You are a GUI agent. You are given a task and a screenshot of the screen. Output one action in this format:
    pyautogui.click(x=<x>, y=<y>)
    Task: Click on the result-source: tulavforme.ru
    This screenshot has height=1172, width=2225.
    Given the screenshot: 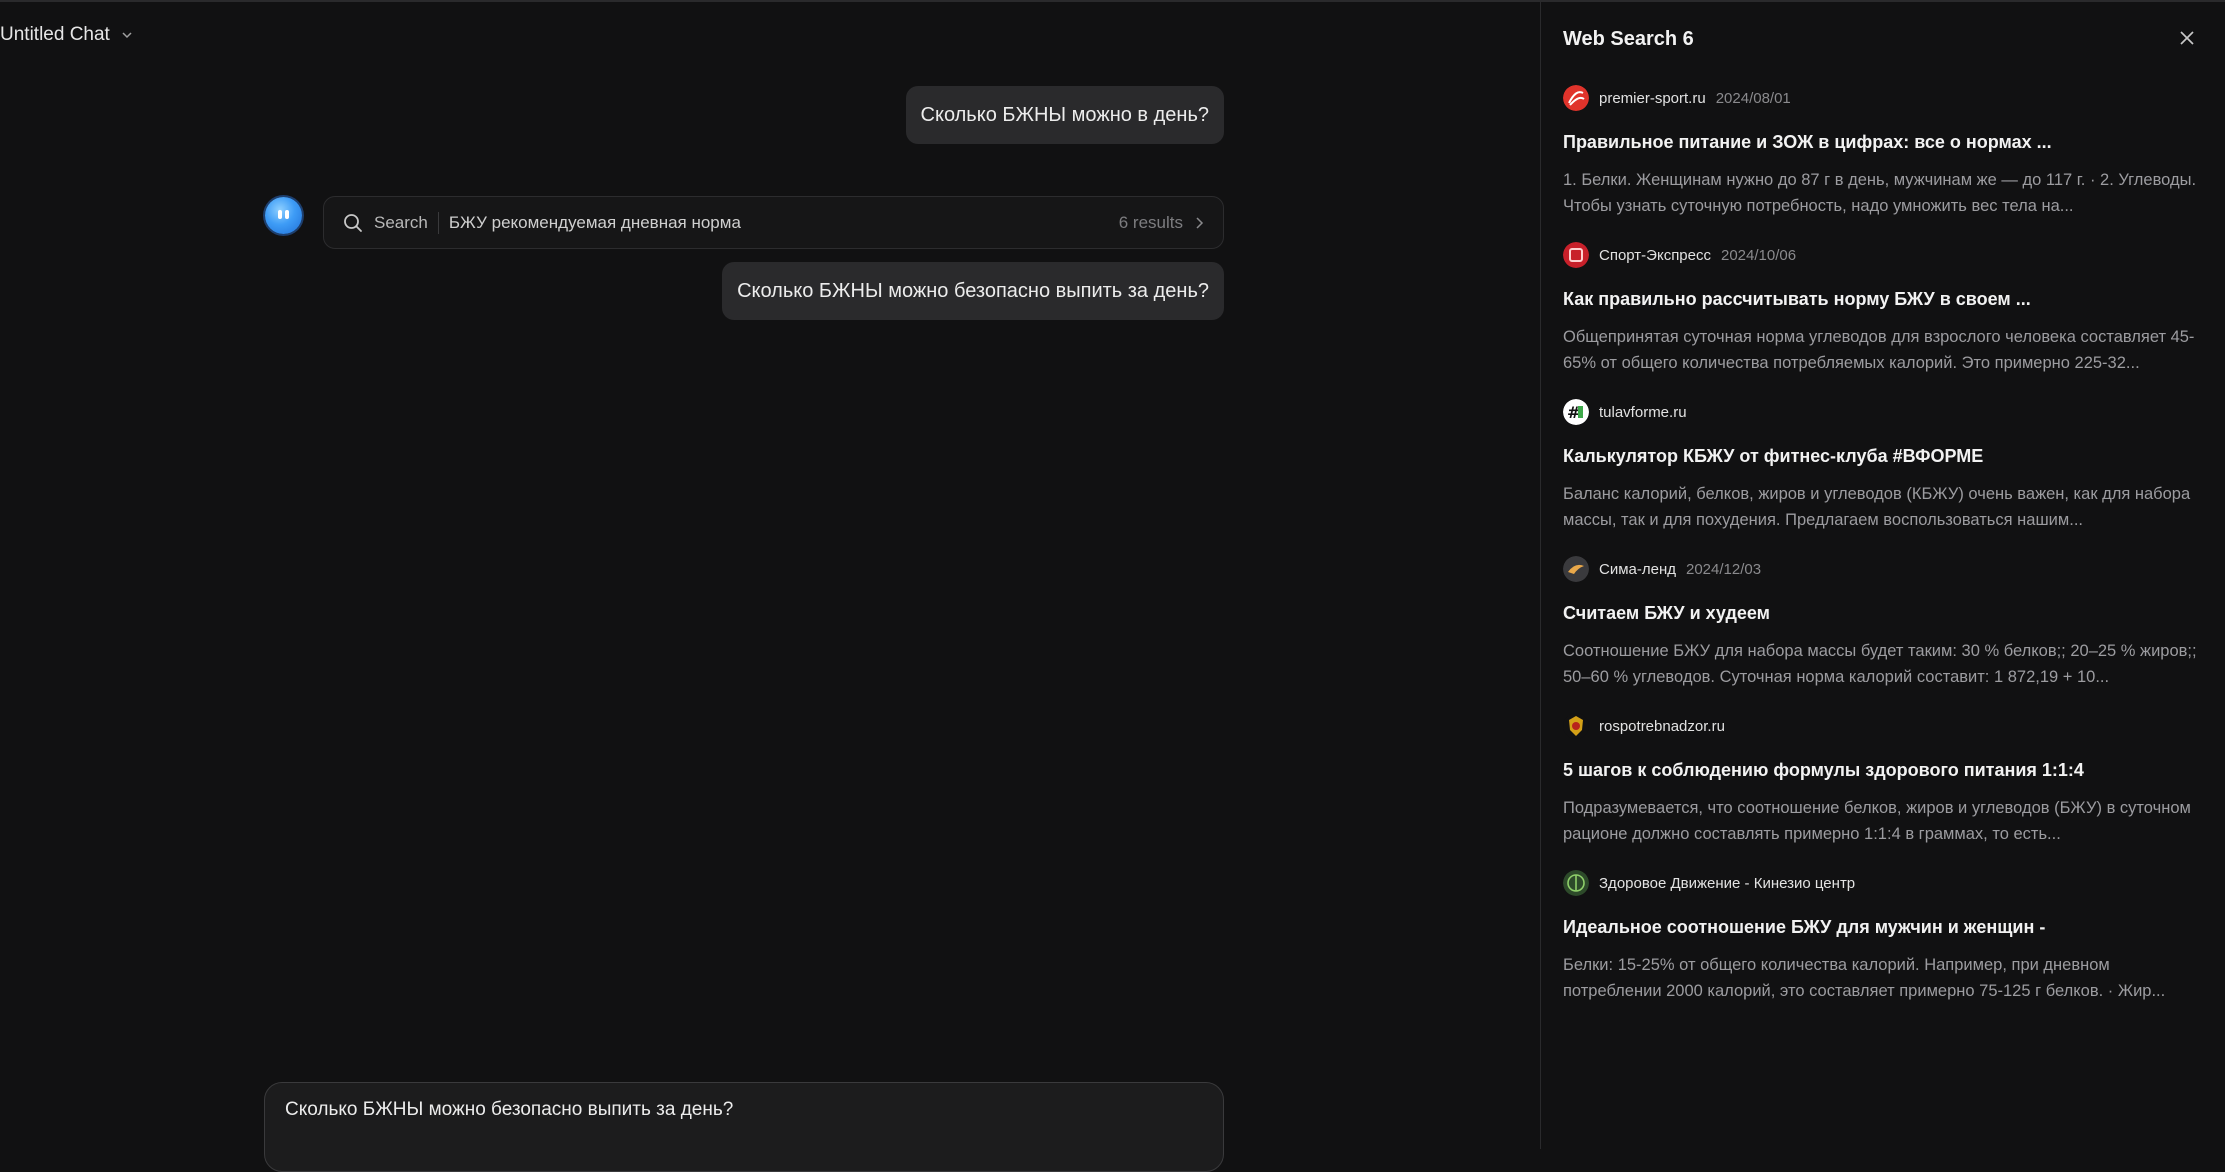 What is the action you would take?
    pyautogui.click(x=1643, y=412)
    